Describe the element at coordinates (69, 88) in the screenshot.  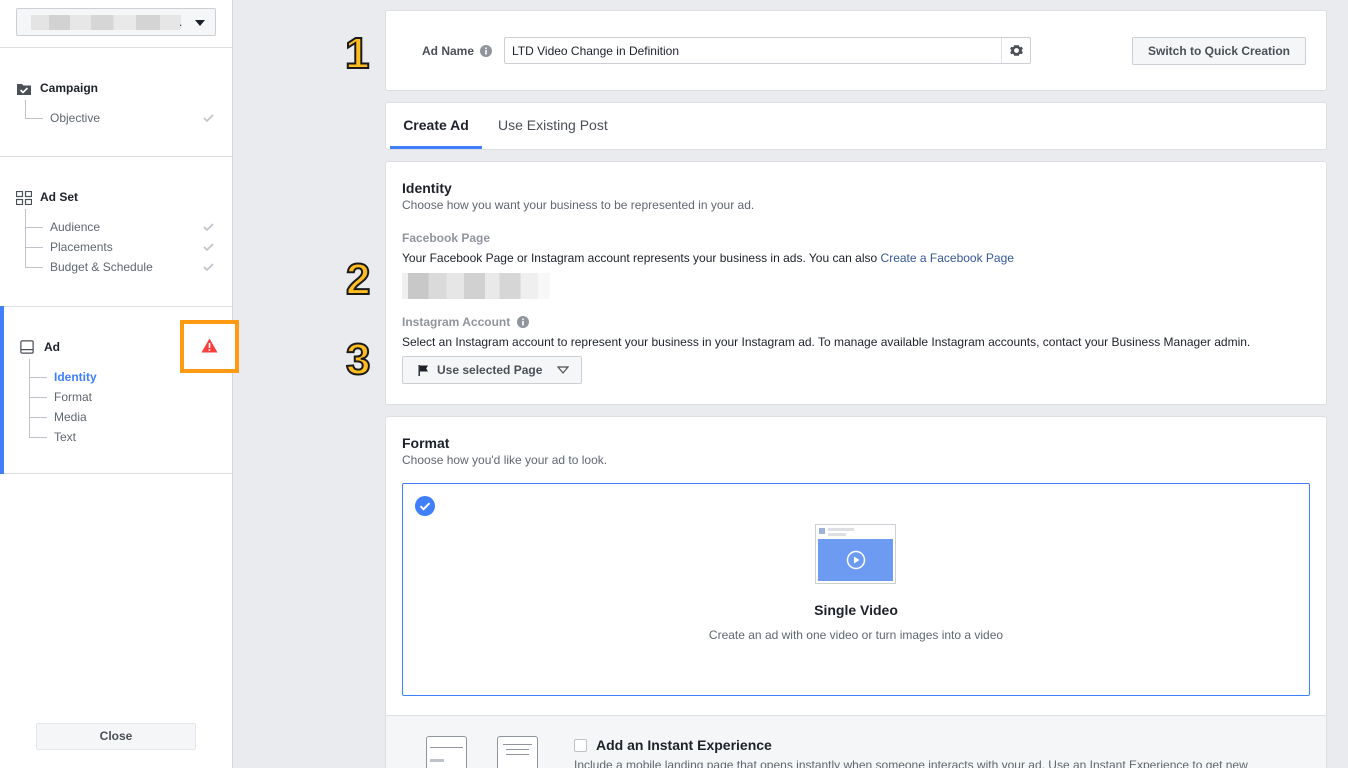
I see `nav-title-campaign: Campaign` at that location.